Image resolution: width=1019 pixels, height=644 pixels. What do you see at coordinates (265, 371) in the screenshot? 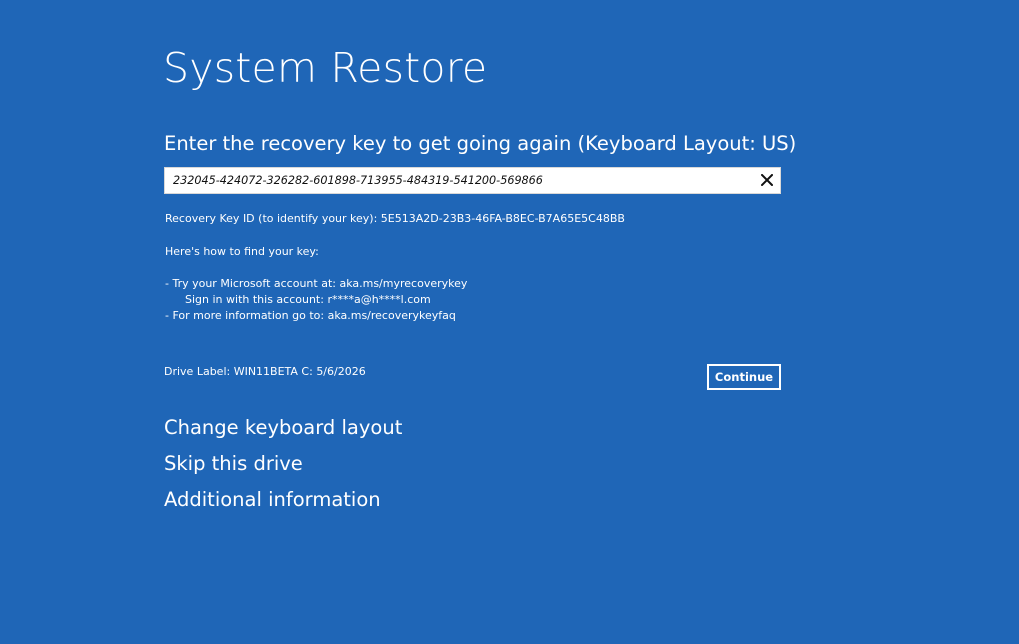
I see `drive-label: Drive Label: WIN11BETA C: 5/6/2026` at bounding box center [265, 371].